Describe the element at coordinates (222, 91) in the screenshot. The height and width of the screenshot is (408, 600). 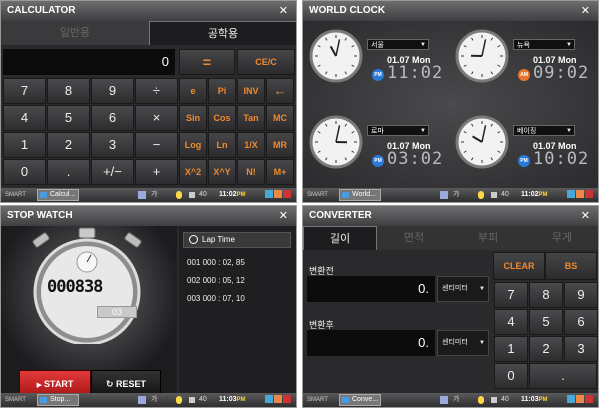
I see `sci-key-button: Pi` at that location.